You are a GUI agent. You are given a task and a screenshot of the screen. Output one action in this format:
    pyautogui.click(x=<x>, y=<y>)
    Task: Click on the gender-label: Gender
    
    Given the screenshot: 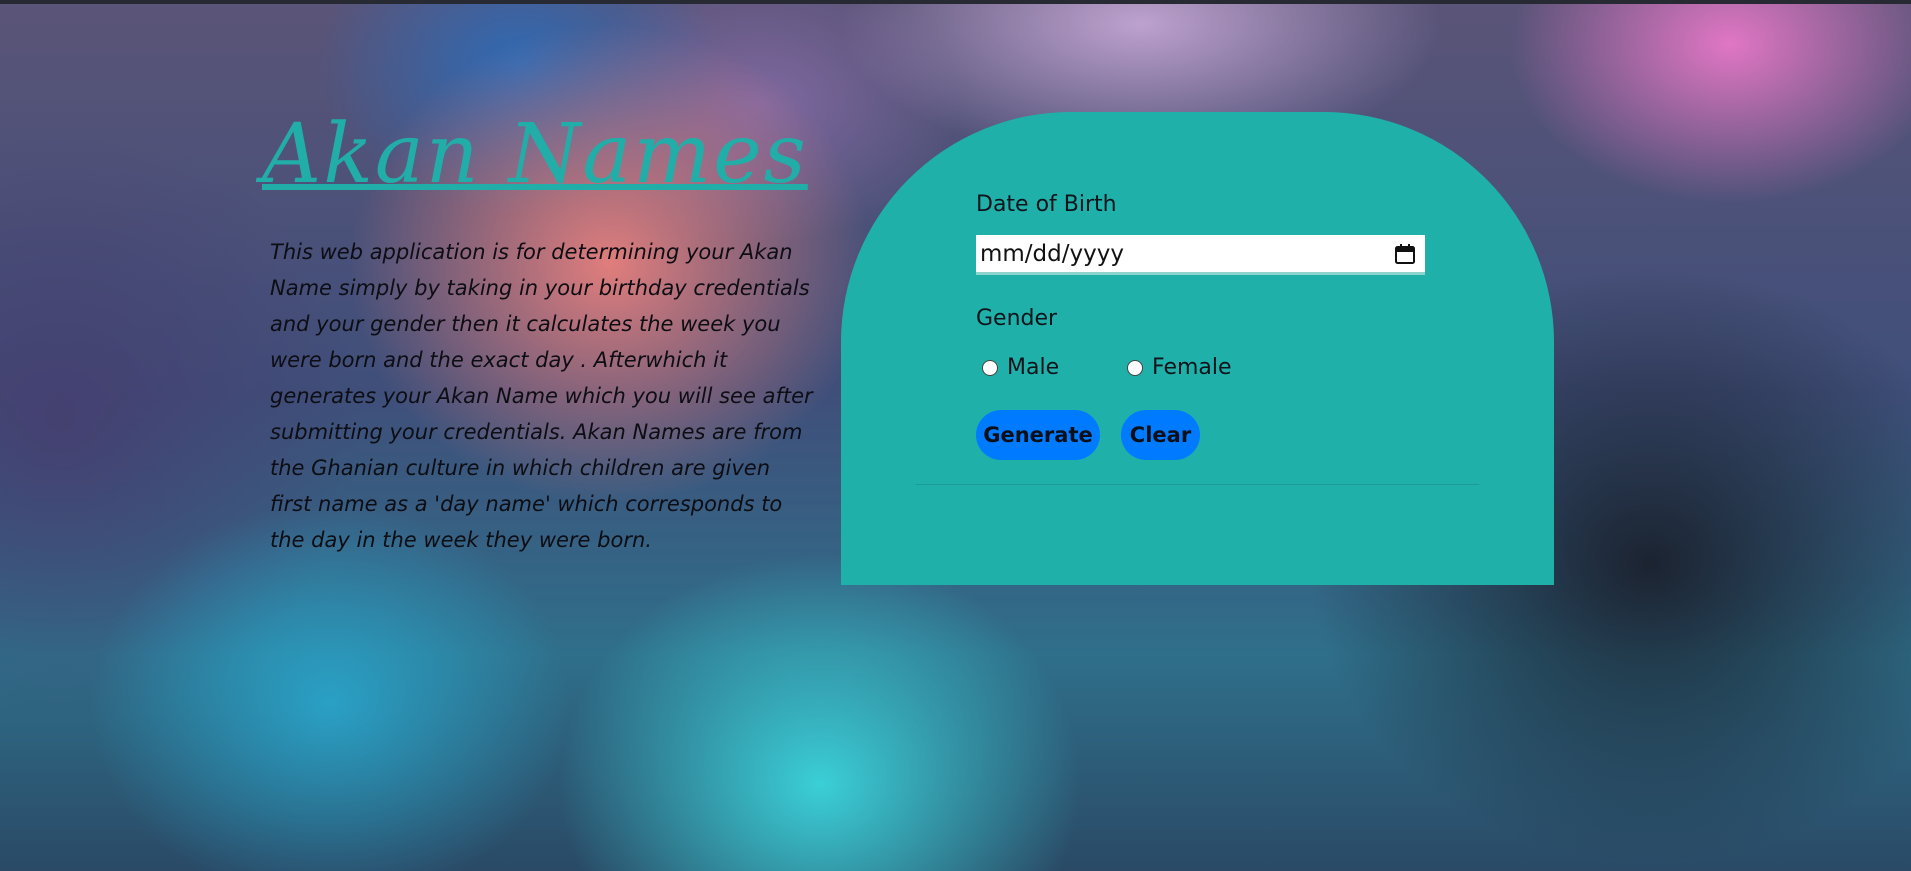 What is the action you would take?
    pyautogui.click(x=1017, y=318)
    